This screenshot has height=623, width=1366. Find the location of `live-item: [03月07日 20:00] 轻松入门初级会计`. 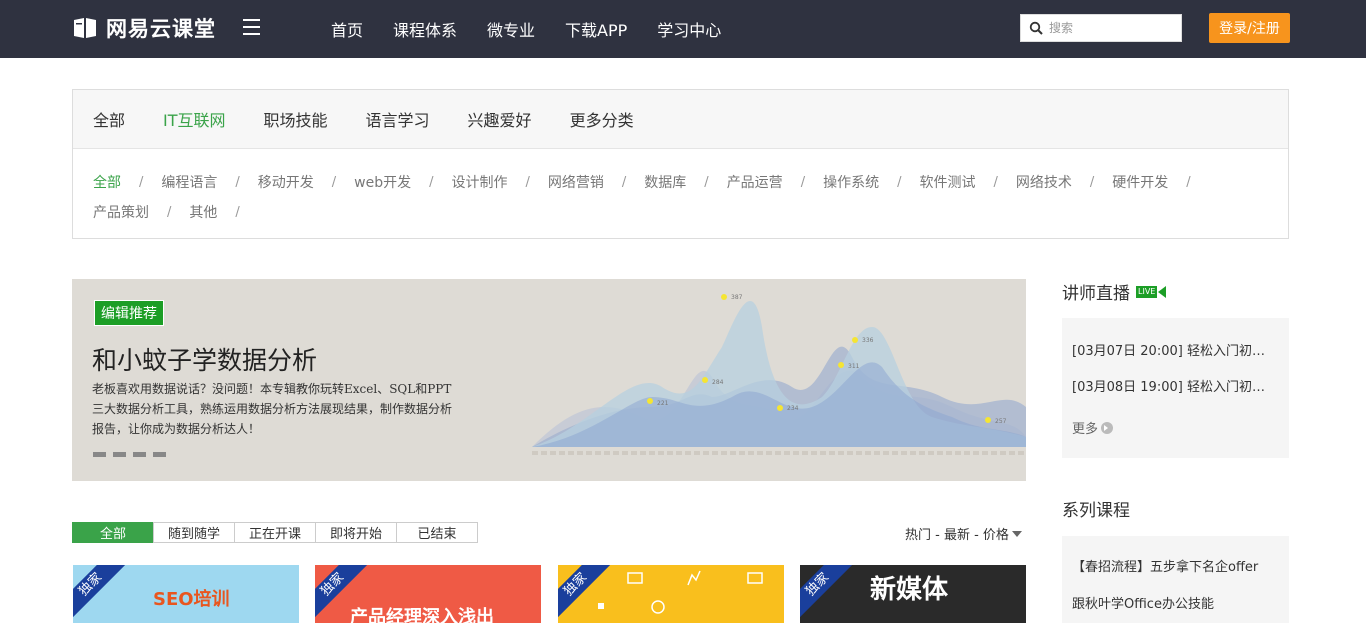

live-item: [03月07日 20:00] 轻松入门初级会计 is located at coordinates (1172, 349).